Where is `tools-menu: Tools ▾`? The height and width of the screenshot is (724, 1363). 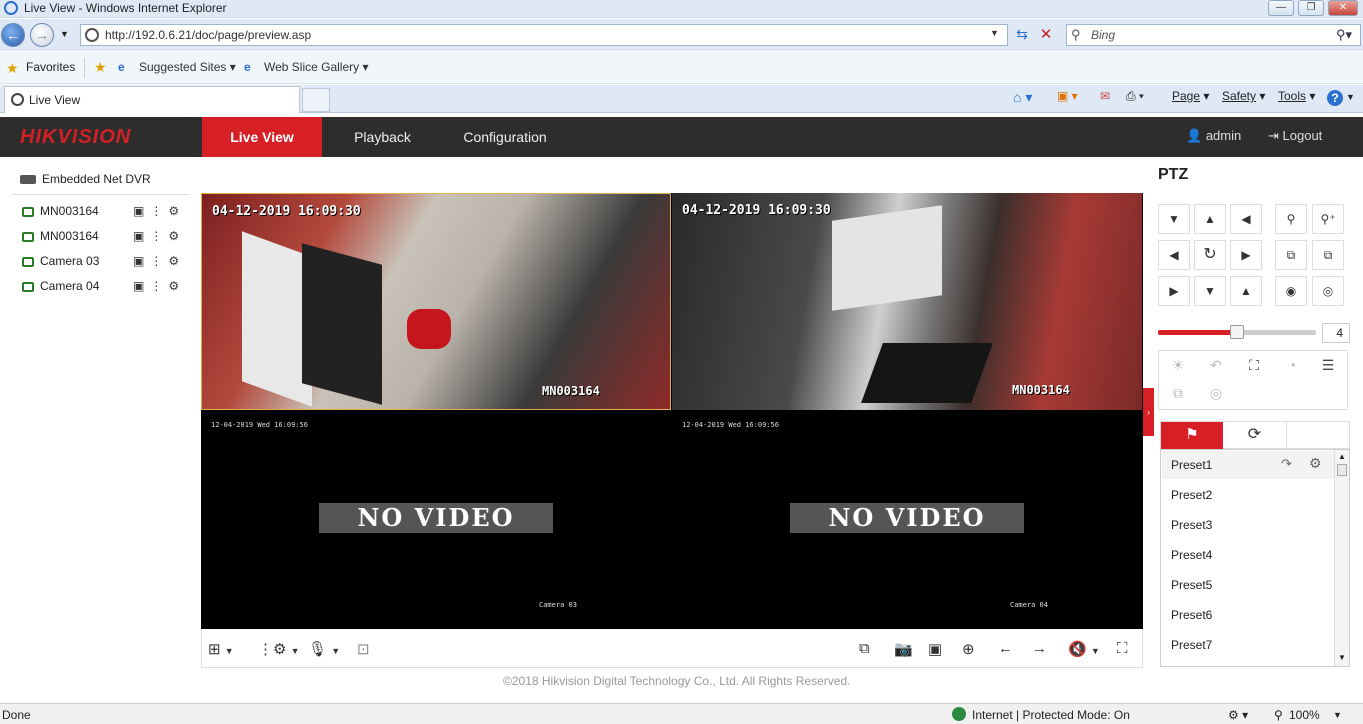 tools-menu: Tools ▾ is located at coordinates (1296, 96).